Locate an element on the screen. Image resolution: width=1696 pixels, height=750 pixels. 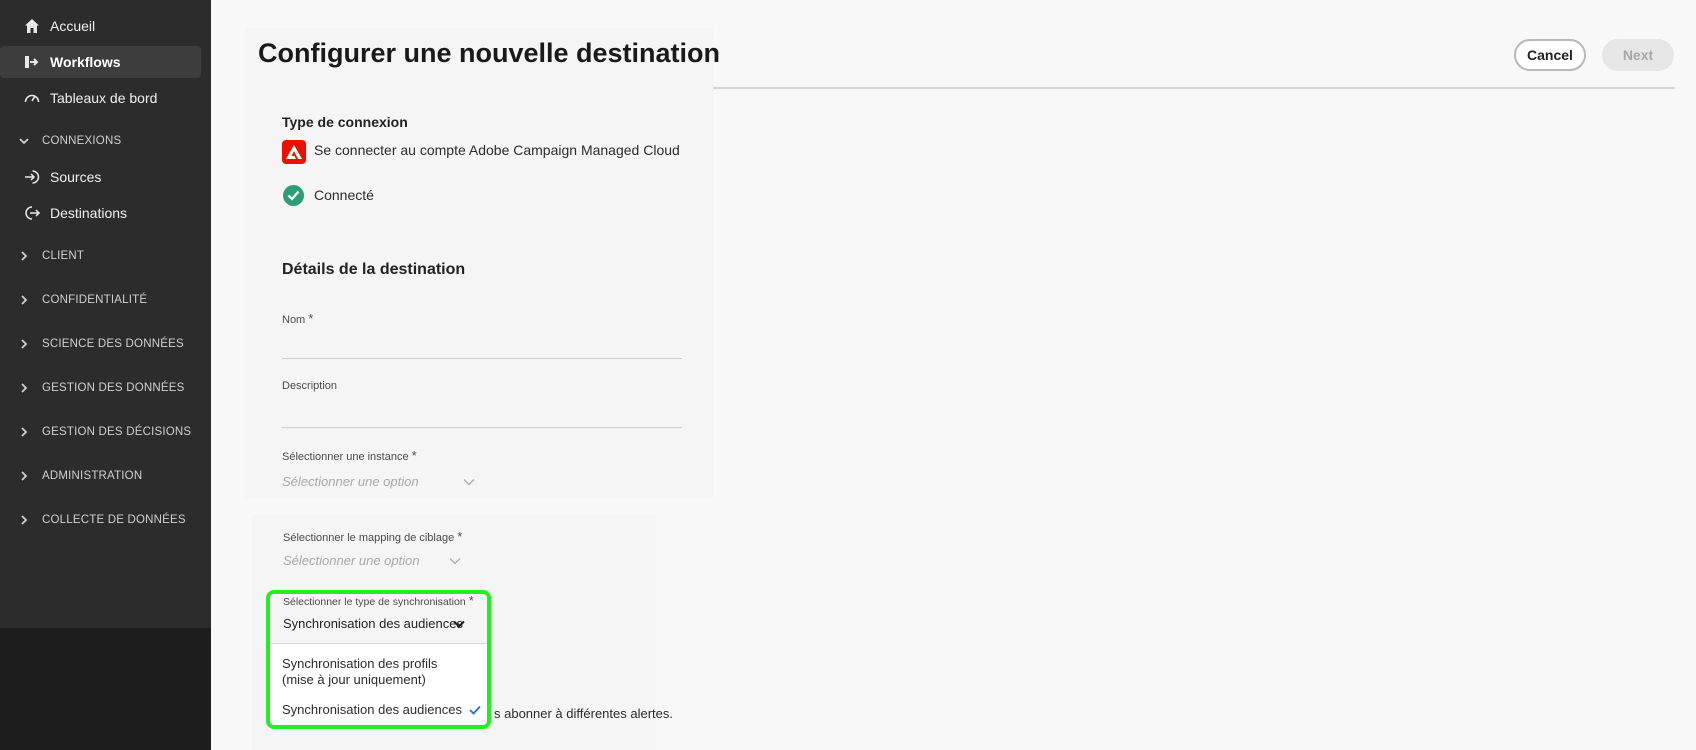
sidebar-section-administration: ADMINISTRATION is located at coordinates (105, 476).